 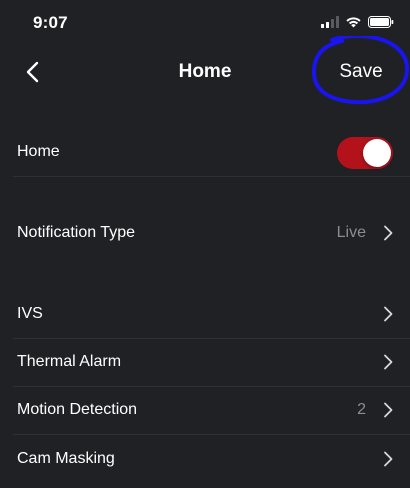 What do you see at coordinates (205, 459) in the screenshot?
I see `cam-masking-row: Cam Masking` at bounding box center [205, 459].